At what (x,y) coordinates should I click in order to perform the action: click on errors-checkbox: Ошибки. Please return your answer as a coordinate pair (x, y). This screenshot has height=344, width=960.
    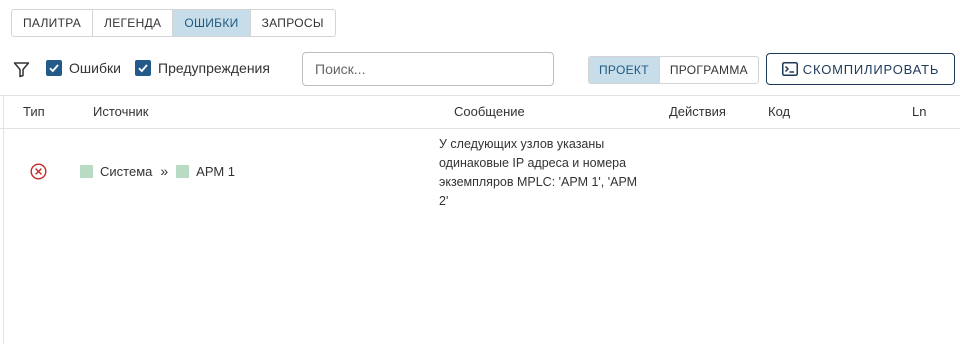
    Looking at the image, I should click on (83, 68).